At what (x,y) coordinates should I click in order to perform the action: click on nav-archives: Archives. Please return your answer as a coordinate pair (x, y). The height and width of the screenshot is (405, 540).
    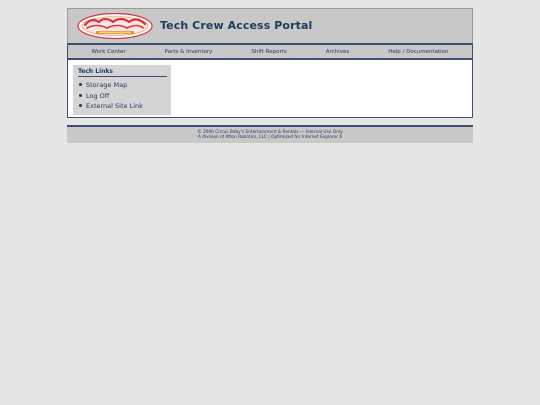
    Looking at the image, I should click on (337, 52).